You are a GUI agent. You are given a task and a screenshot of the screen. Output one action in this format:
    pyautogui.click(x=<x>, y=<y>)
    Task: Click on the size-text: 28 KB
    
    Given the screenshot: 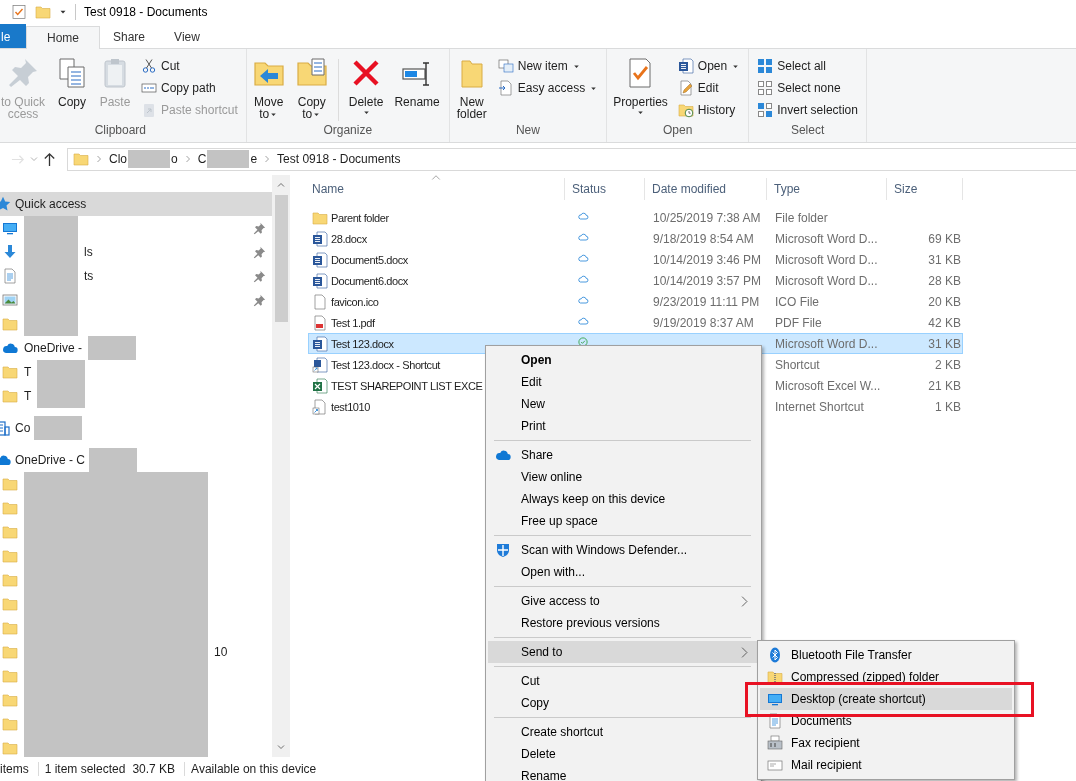 What is the action you would take?
    pyautogui.click(x=944, y=280)
    